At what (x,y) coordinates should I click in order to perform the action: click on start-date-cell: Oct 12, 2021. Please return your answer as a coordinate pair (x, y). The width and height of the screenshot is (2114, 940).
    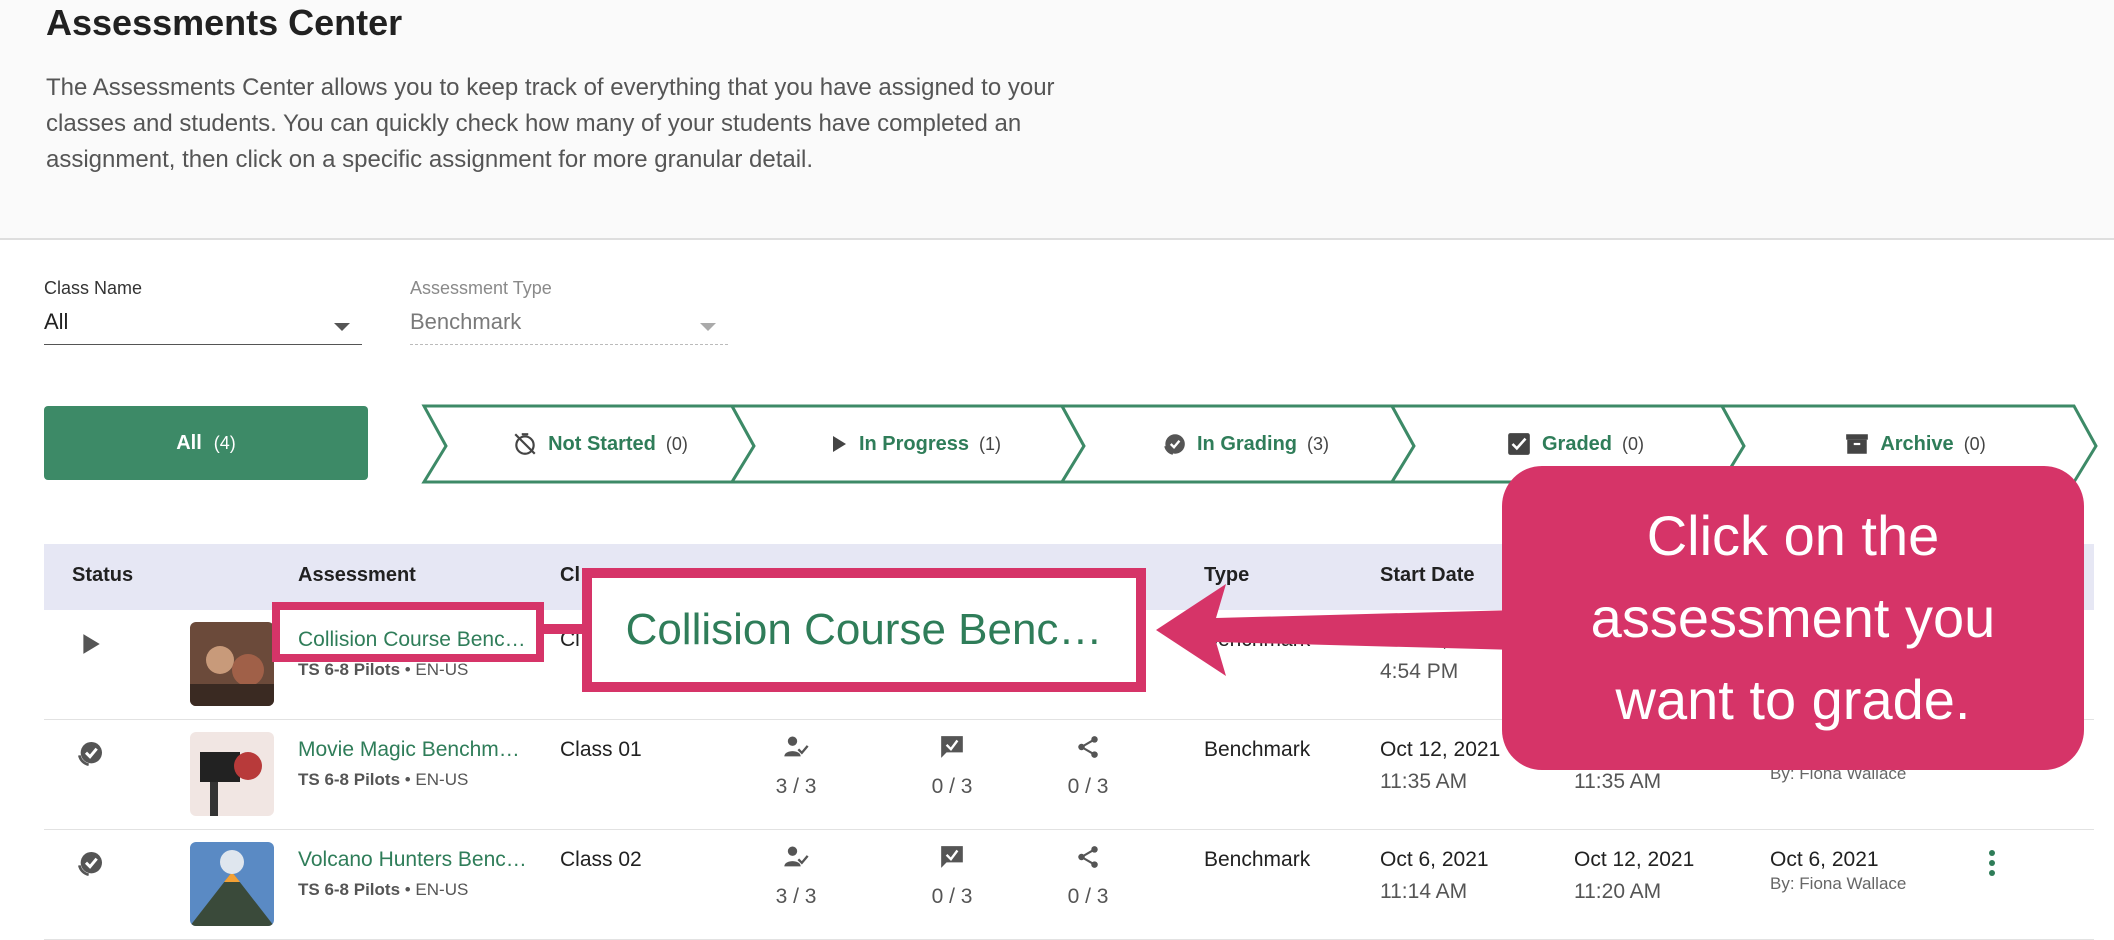
    Looking at the image, I should click on (1440, 749).